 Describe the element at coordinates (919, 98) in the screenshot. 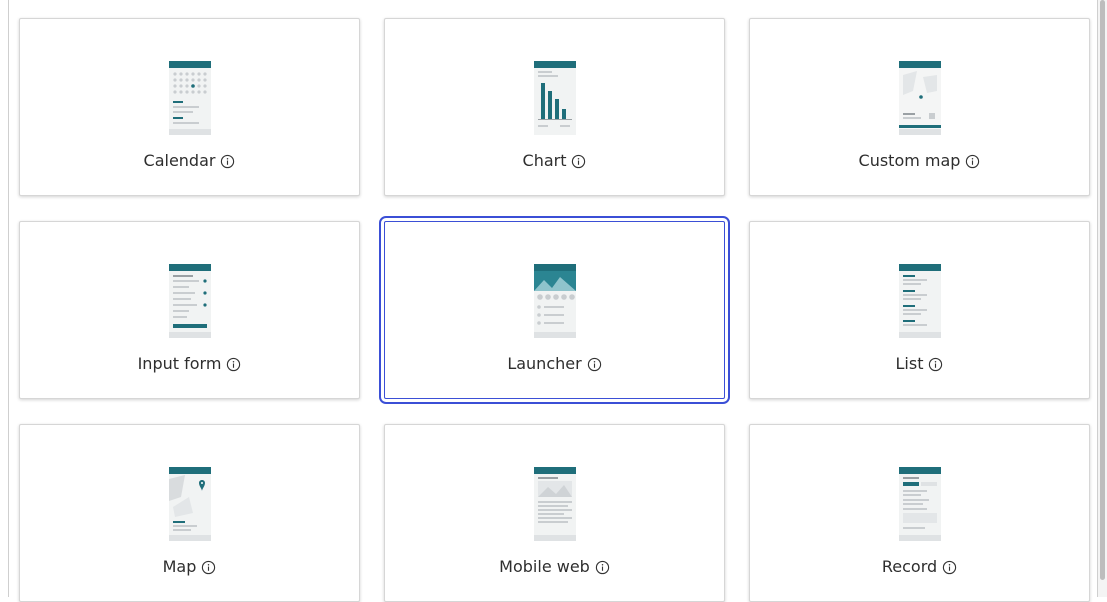

I see `custom-map-thumbnail` at that location.